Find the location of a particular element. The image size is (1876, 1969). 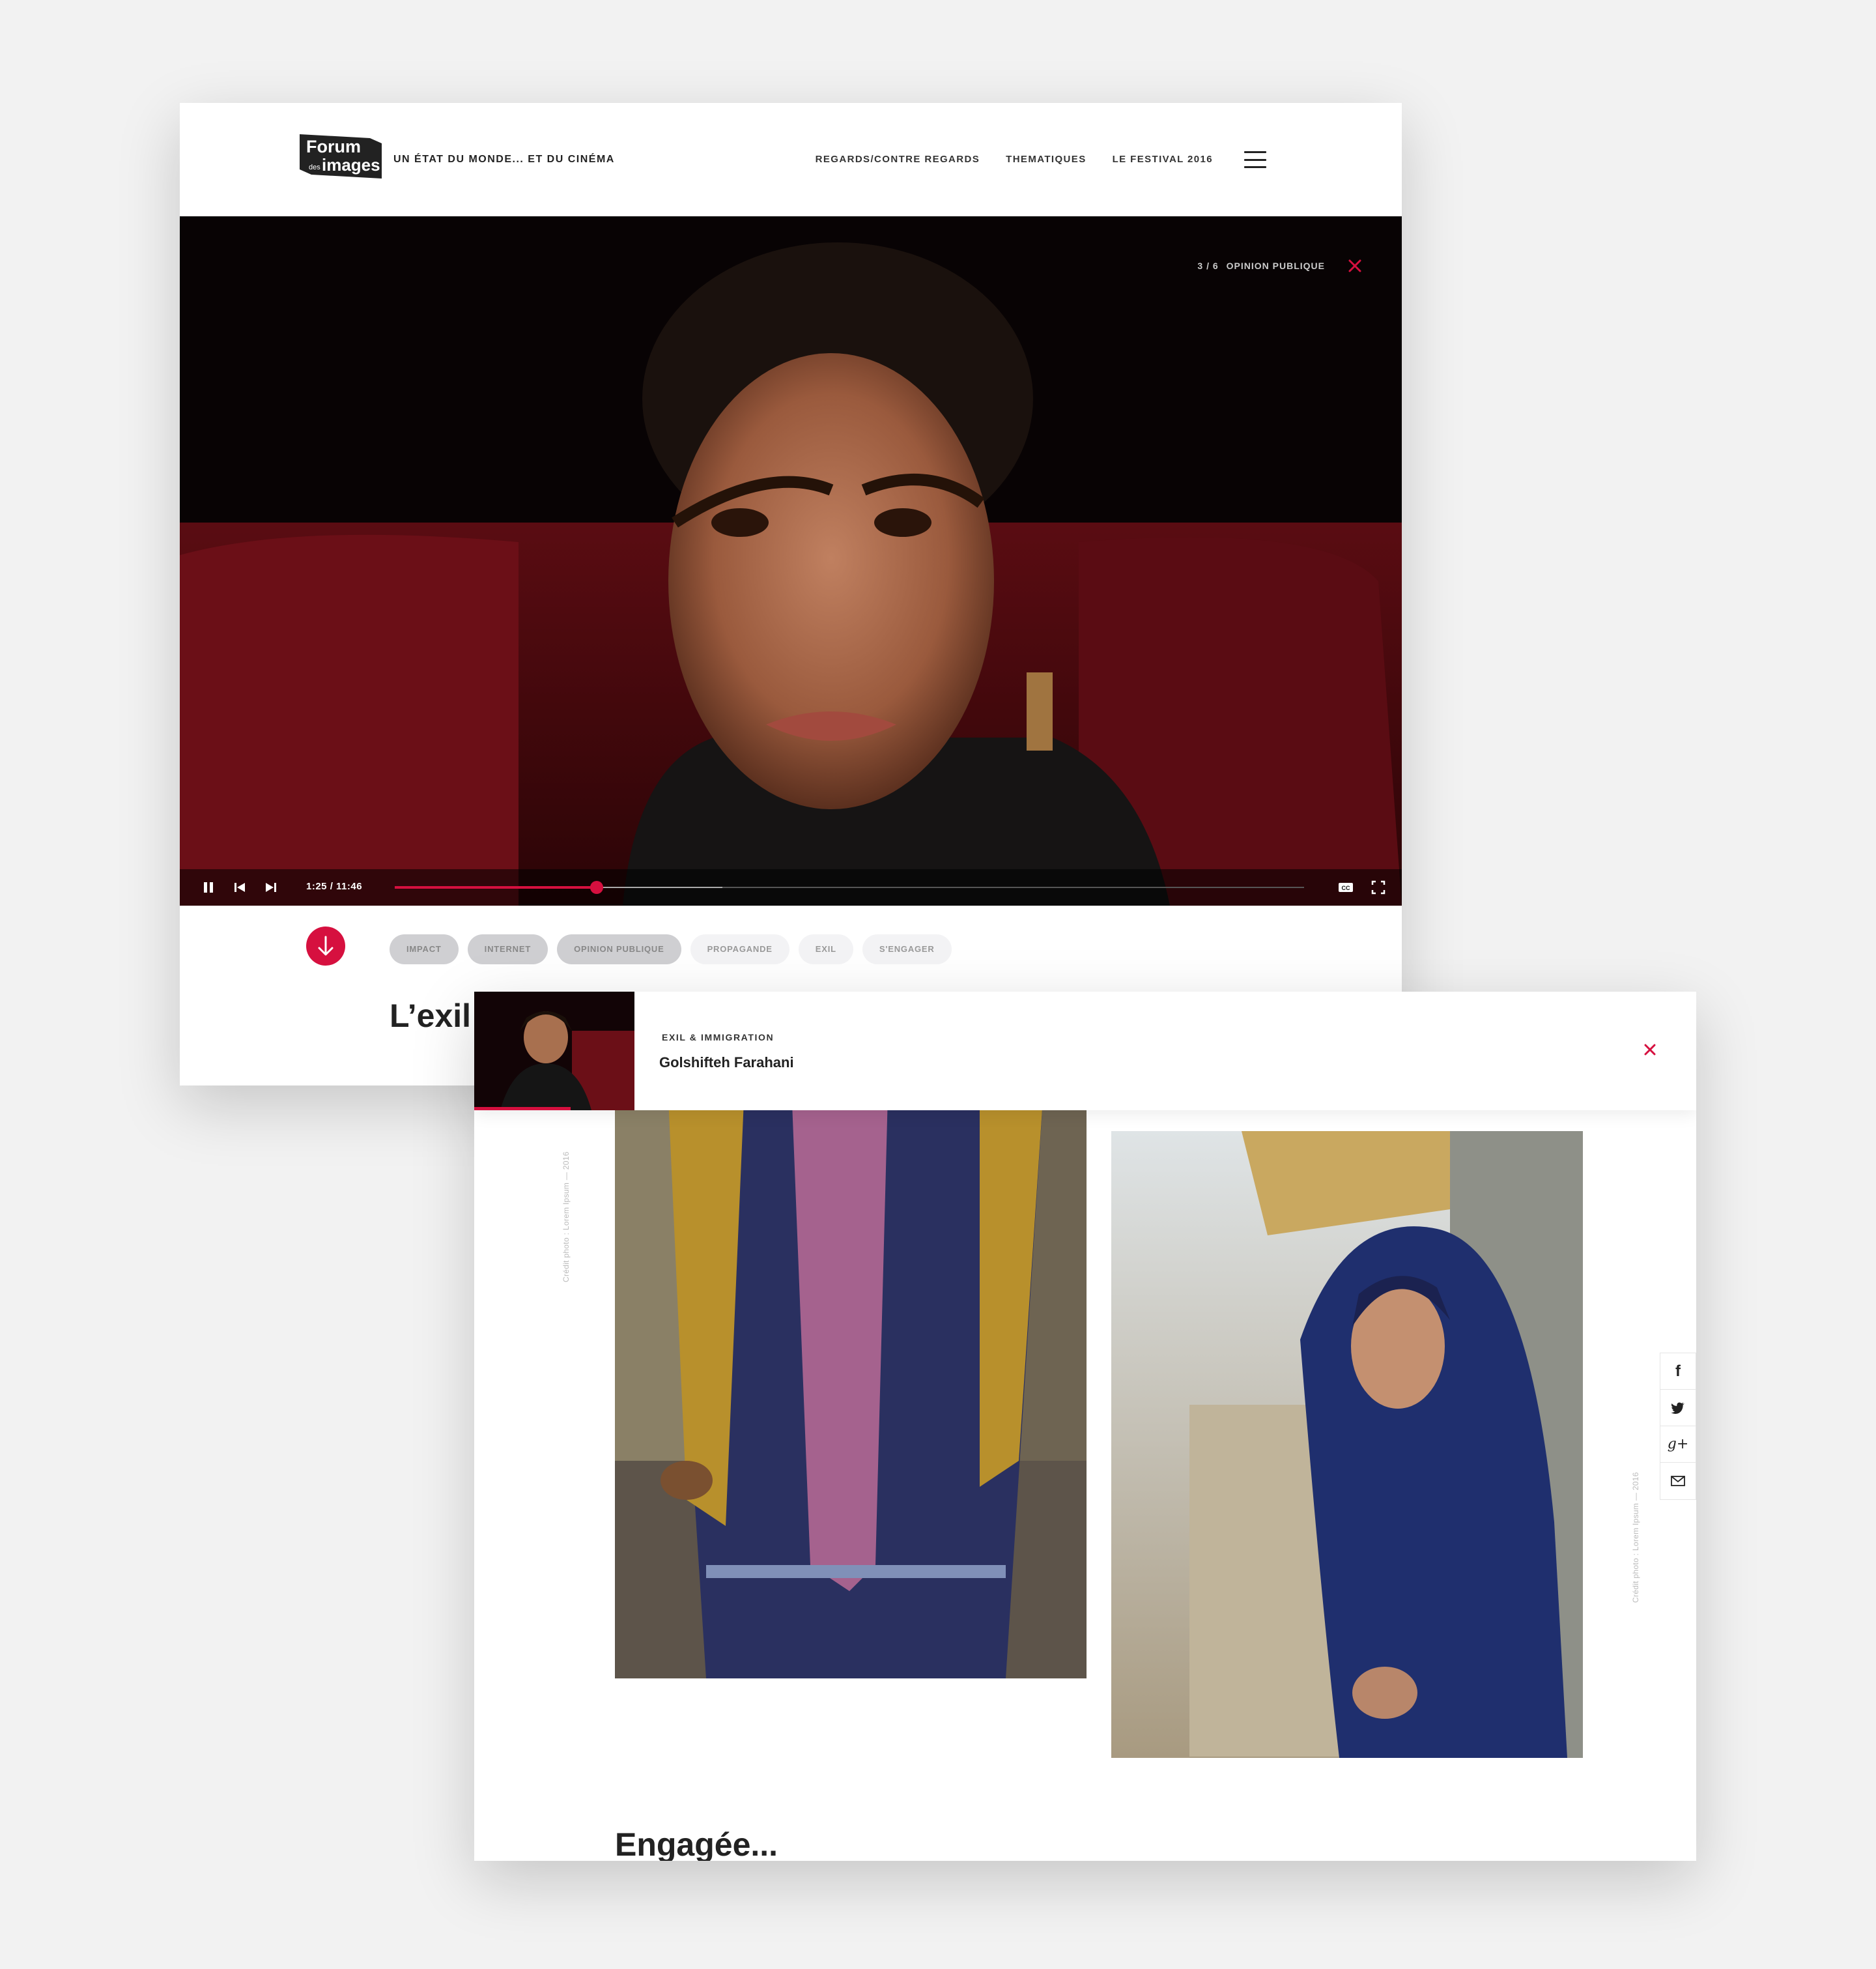

nav-item-thematiques: THEMATIQUES is located at coordinates (1046, 160).